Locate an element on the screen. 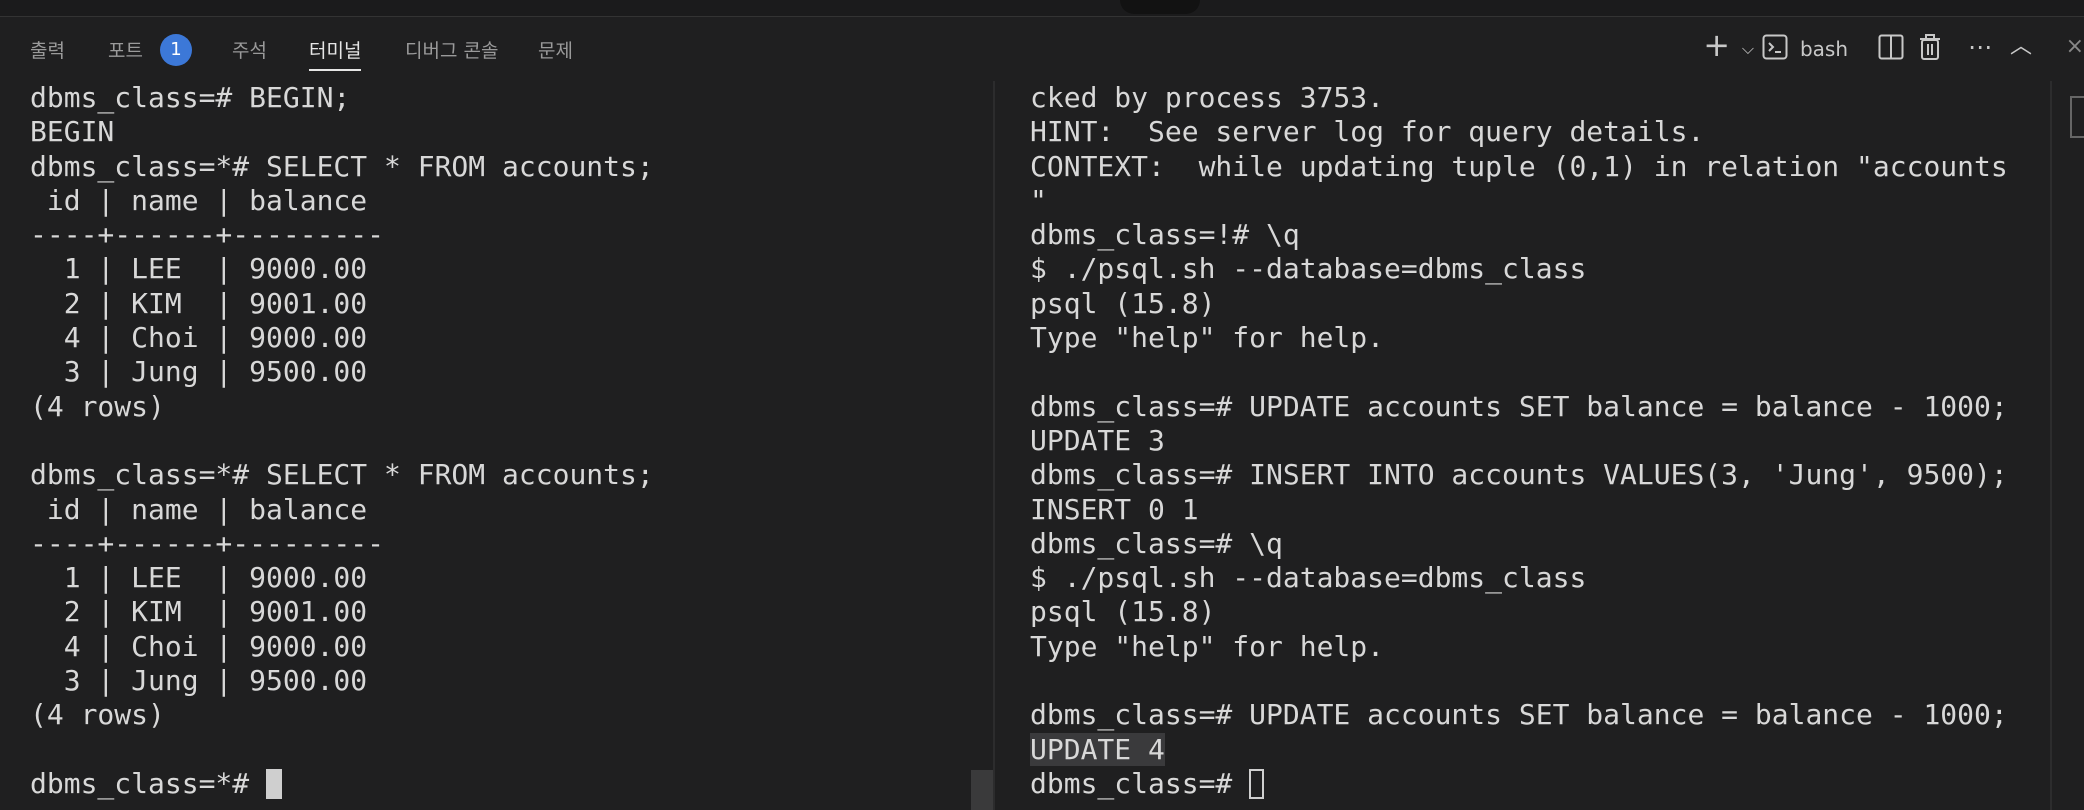 This screenshot has width=2084, height=810. terminal-line: dbms_class=# \q is located at coordinates (1156, 543).